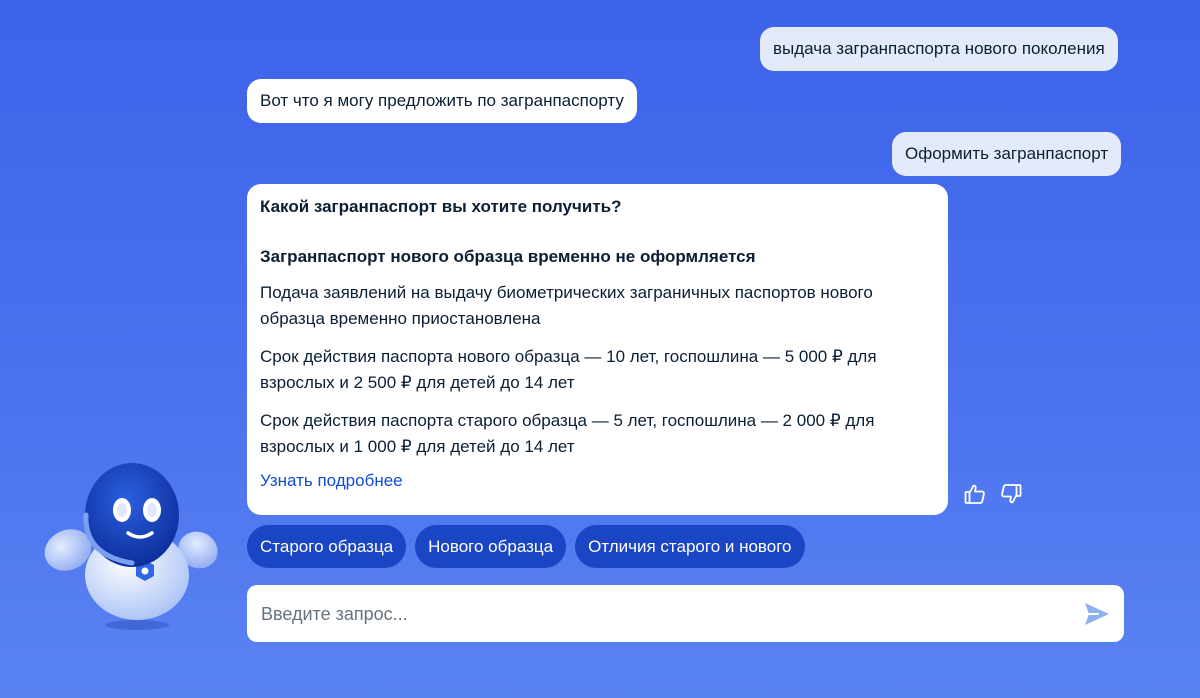 The width and height of the screenshot is (1200, 698). Describe the element at coordinates (939, 49) in the screenshot. I see `user-message: выдача загранпаспорта нового поколения` at that location.